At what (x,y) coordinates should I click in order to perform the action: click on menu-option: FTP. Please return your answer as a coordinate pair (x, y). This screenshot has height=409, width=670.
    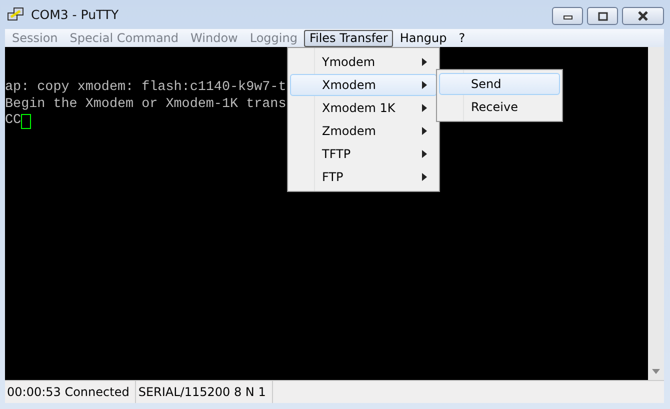
    Looking at the image, I should click on (363, 177).